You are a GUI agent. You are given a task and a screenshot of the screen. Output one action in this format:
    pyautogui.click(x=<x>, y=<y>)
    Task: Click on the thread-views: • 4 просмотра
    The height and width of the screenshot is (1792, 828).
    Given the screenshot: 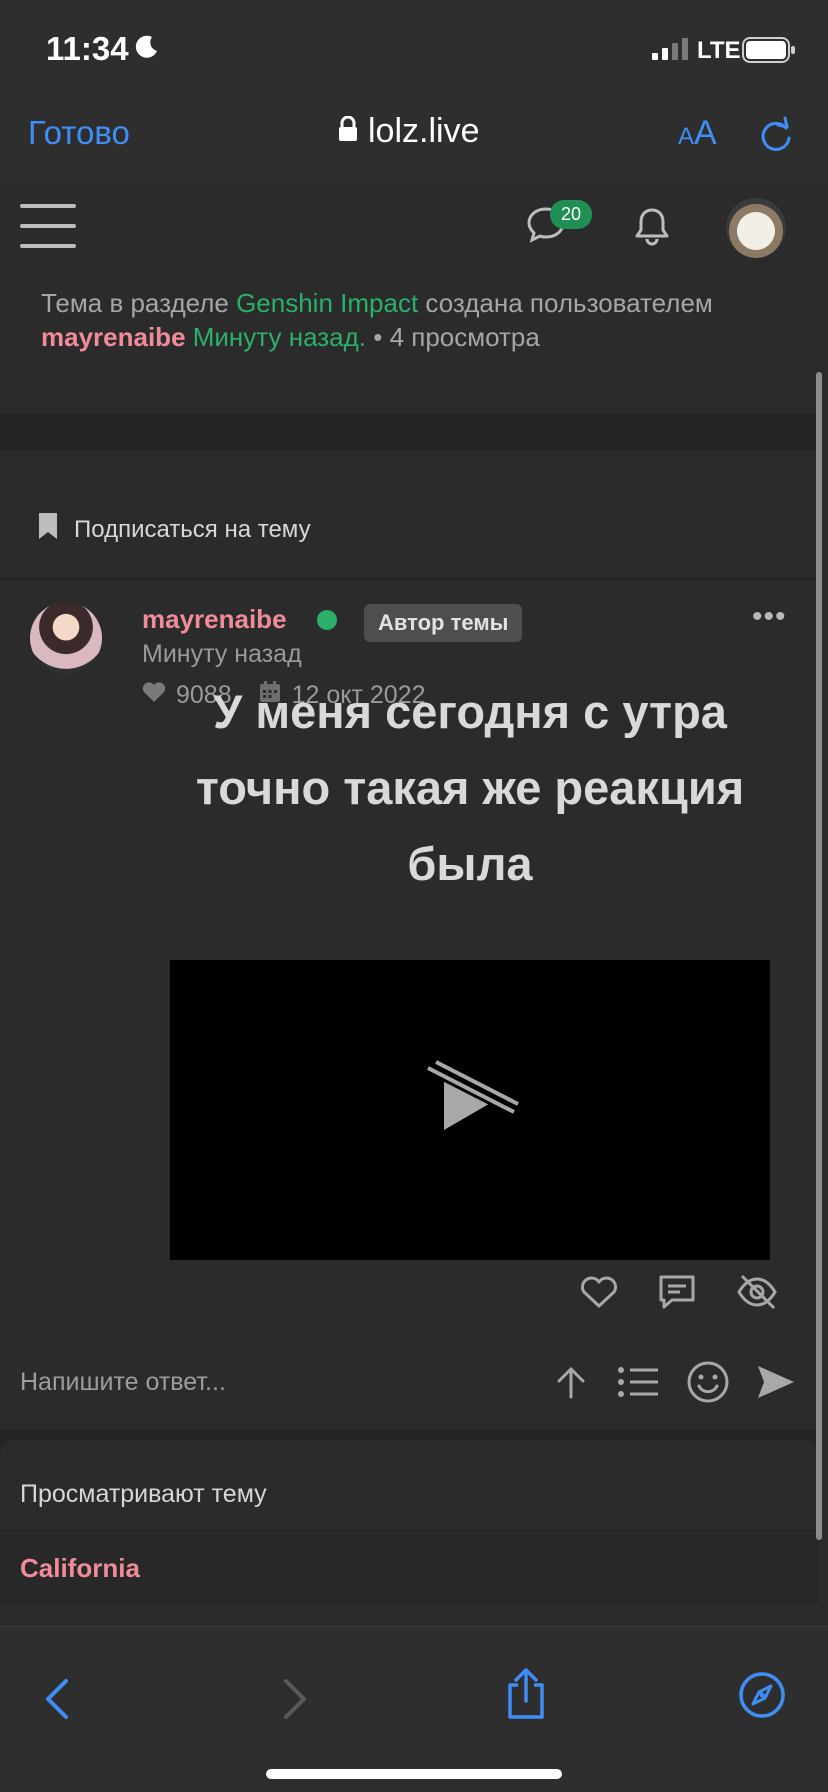 What is the action you would take?
    pyautogui.click(x=453, y=337)
    